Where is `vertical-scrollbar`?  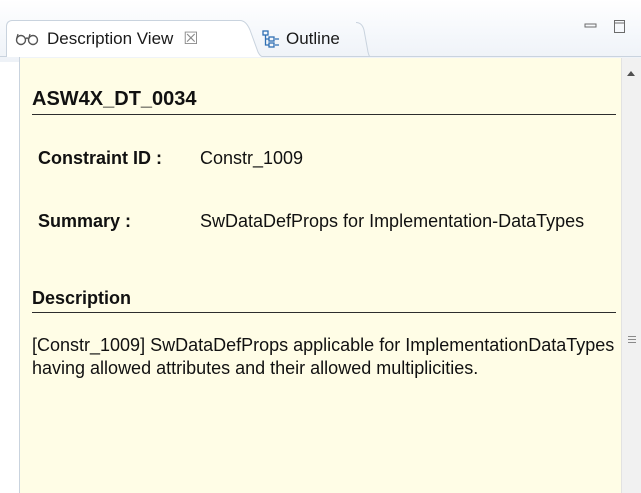
vertical-scrollbar is located at coordinates (631, 275).